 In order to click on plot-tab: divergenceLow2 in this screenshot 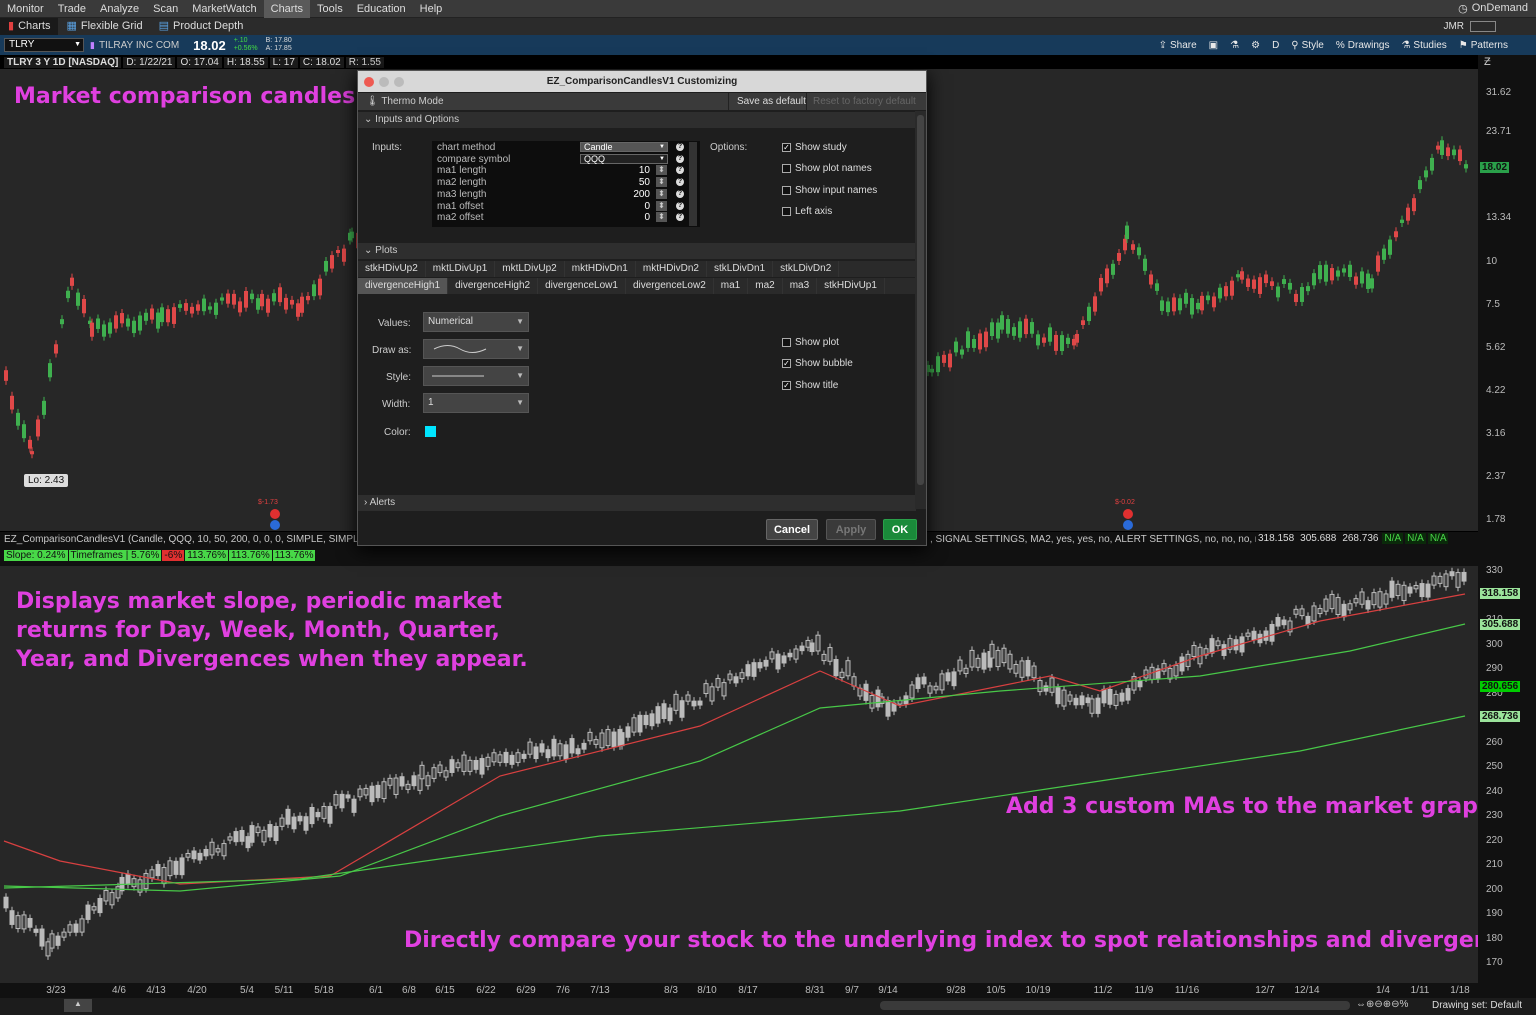, I will do `click(670, 286)`.